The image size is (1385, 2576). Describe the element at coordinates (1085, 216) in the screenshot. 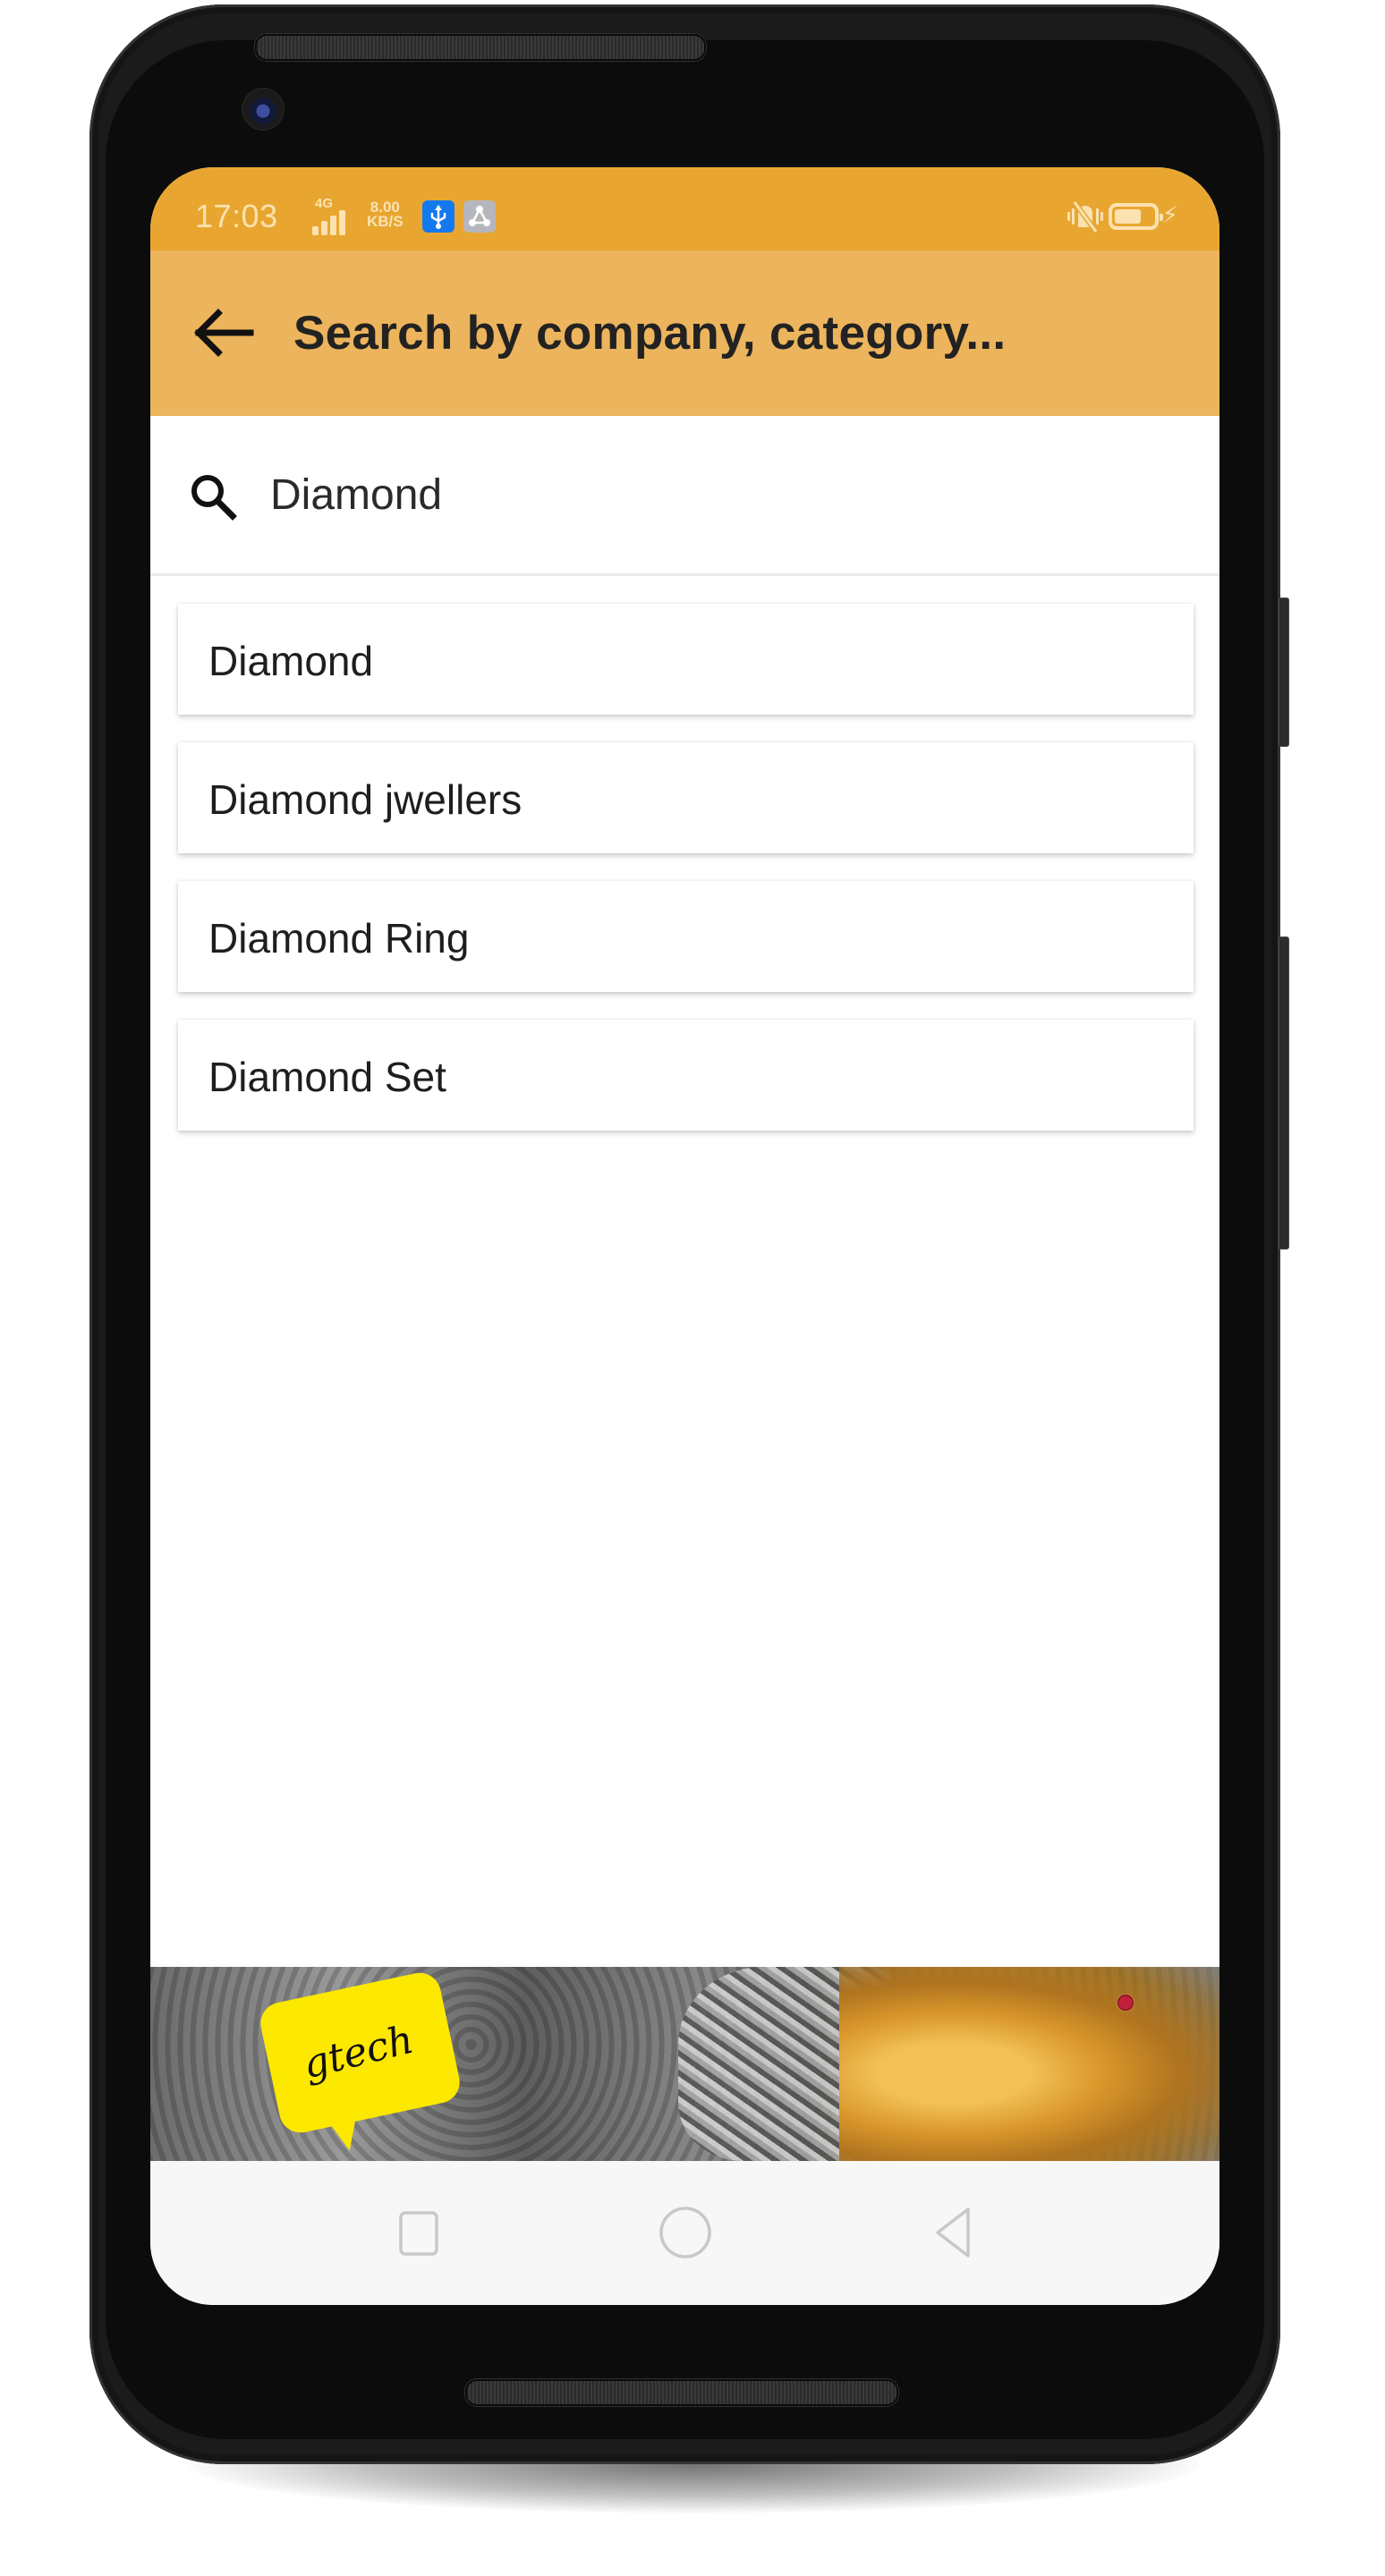

I see `vibrate-off-icon` at that location.